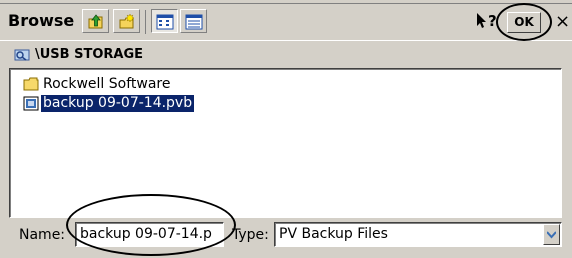  I want to click on title-bar-border, so click(286, 3).